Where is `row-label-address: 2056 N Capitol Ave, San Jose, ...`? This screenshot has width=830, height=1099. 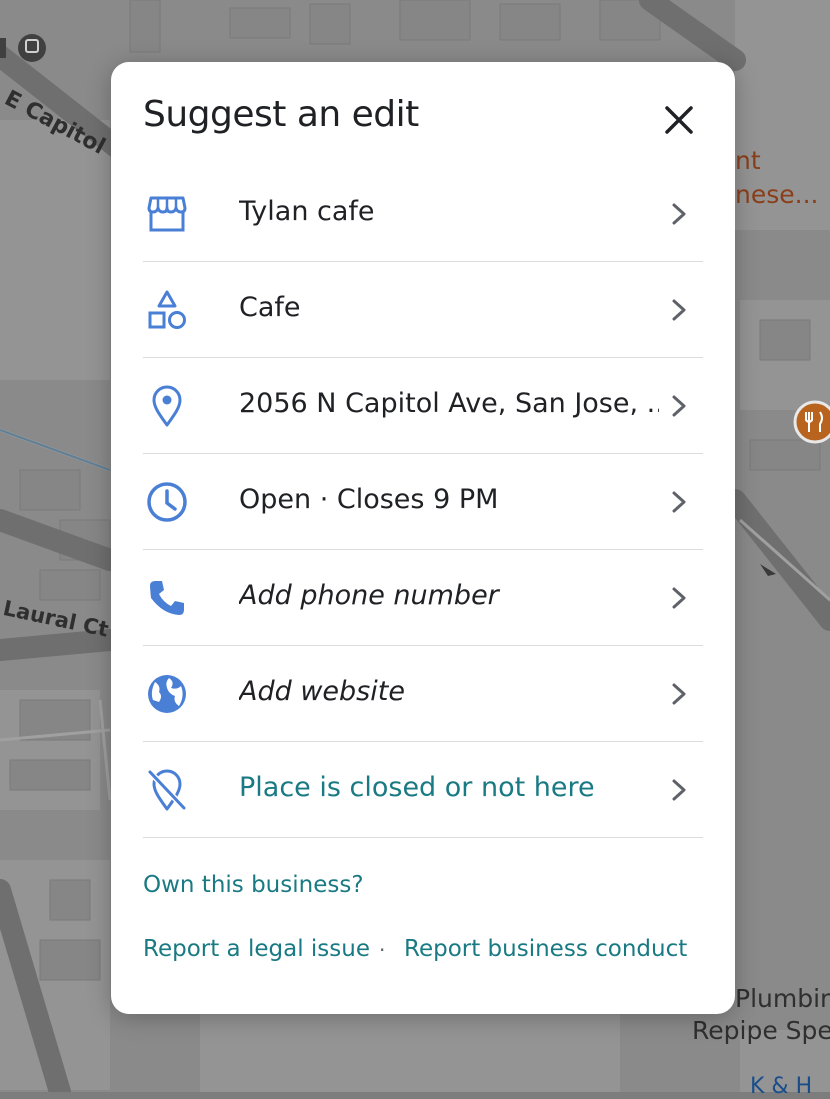
row-label-address: 2056 N Capitol Ave, San Jose, ... is located at coordinates (449, 403).